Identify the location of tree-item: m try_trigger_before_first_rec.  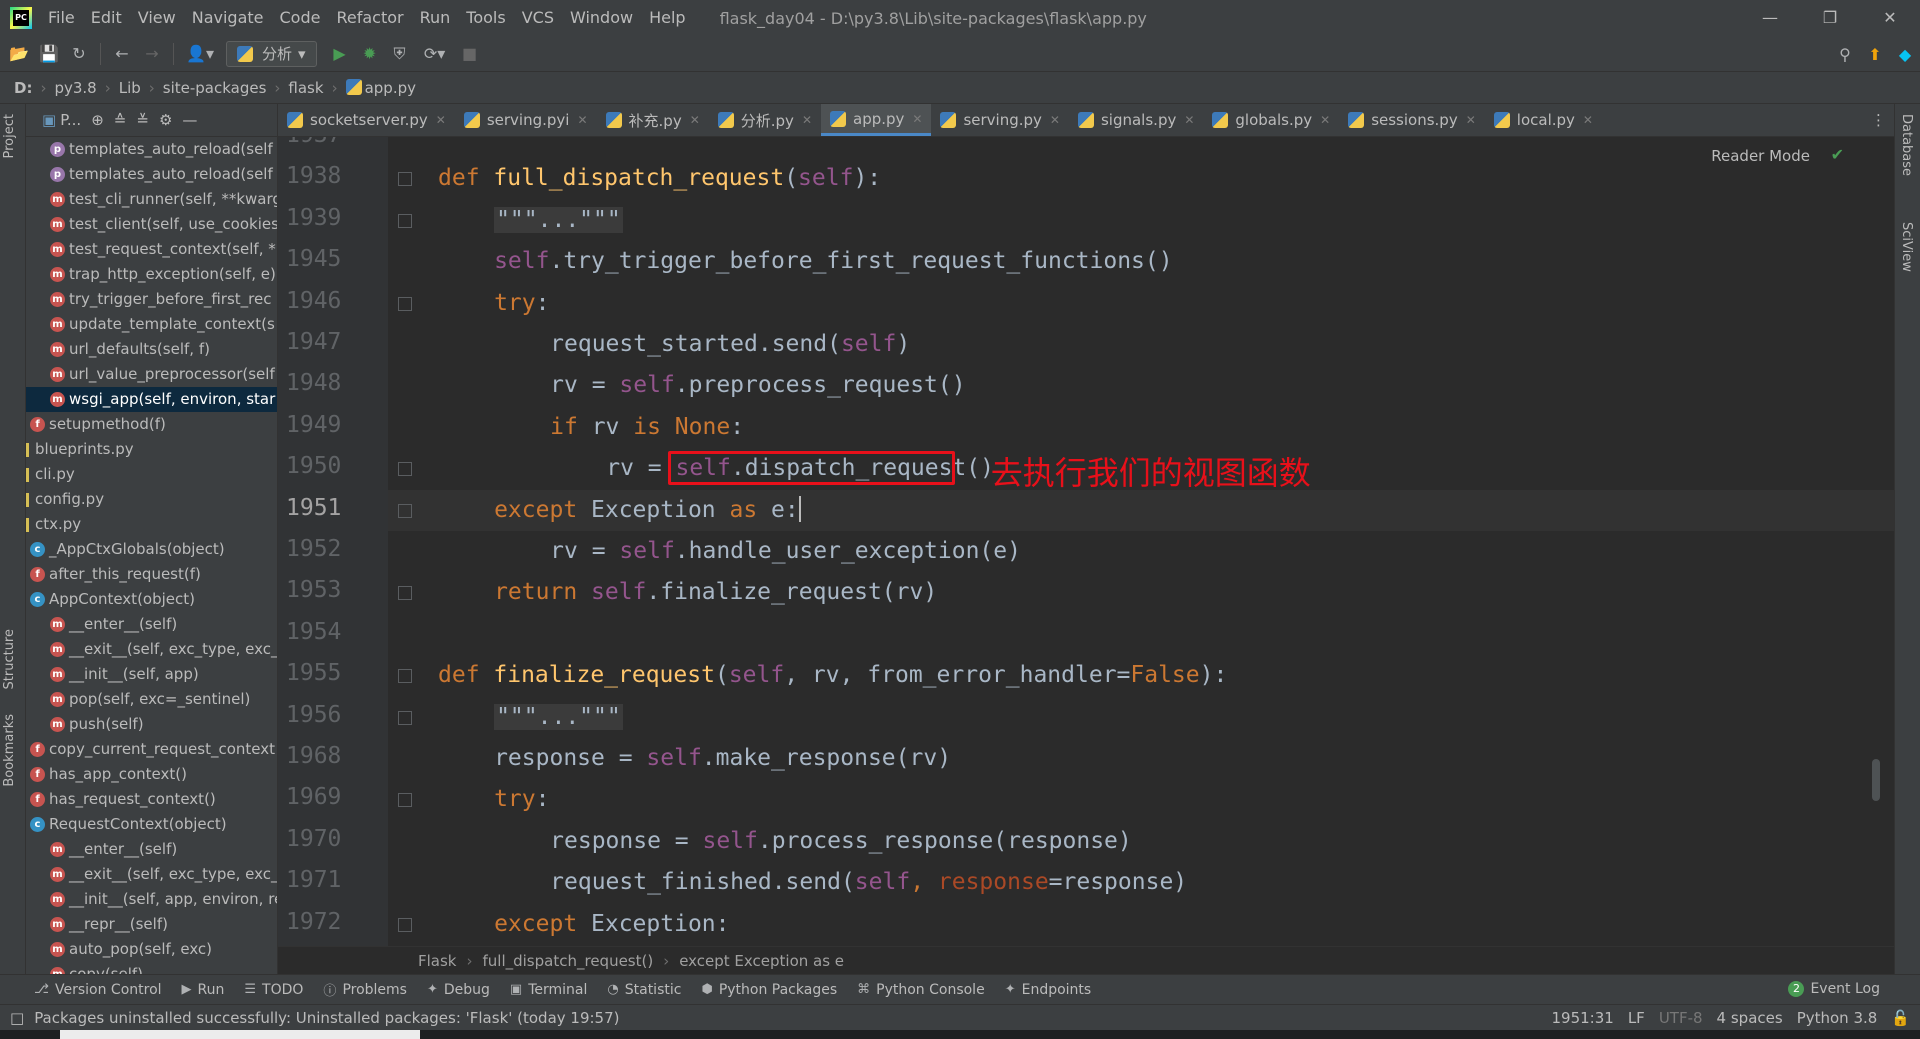
(151, 299).